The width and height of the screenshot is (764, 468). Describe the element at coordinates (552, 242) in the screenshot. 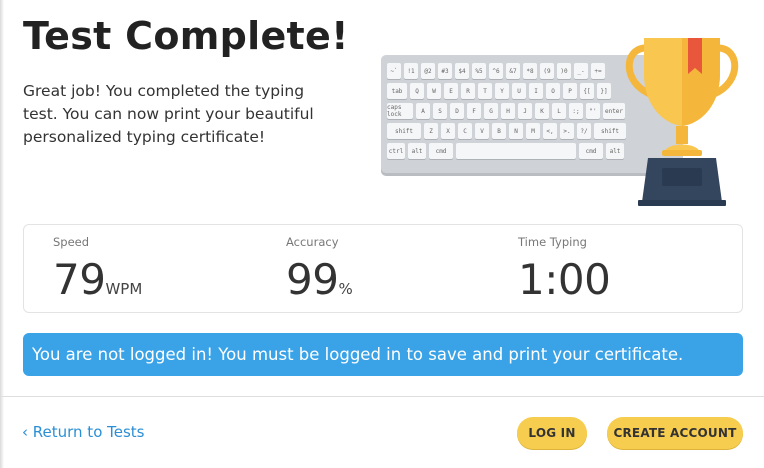

I see `time-label: Time Typing` at that location.